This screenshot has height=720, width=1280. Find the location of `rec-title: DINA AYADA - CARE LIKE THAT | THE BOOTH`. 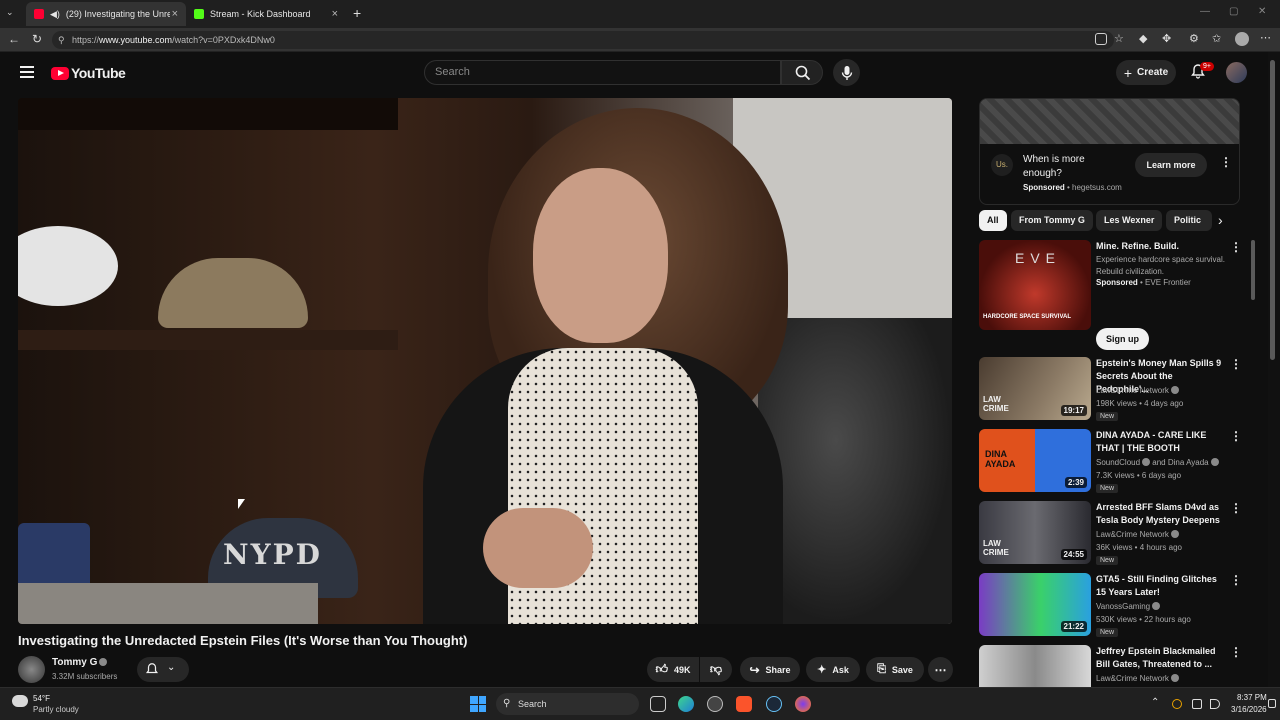

rec-title: DINA AYADA - CARE LIKE THAT | THE BOOTH is located at coordinates (1161, 442).